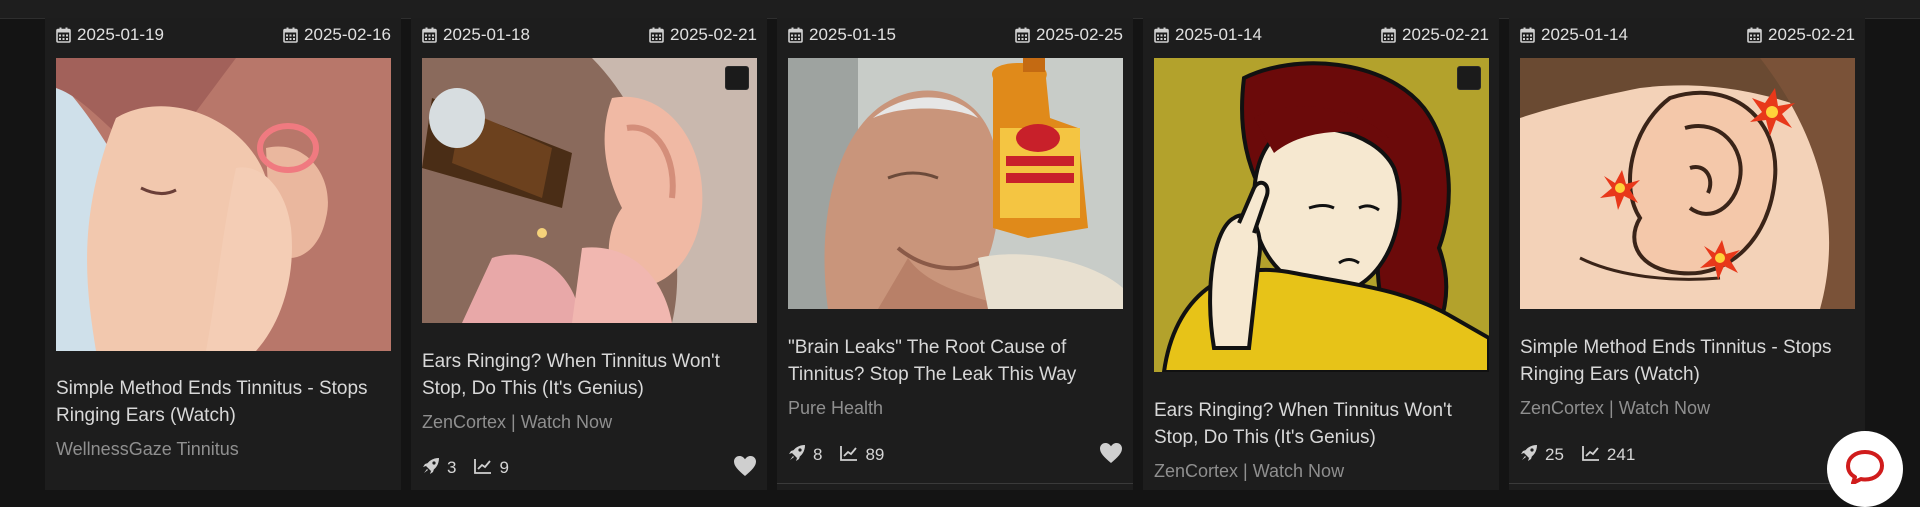  I want to click on rockets-stat: 8, so click(805, 455).